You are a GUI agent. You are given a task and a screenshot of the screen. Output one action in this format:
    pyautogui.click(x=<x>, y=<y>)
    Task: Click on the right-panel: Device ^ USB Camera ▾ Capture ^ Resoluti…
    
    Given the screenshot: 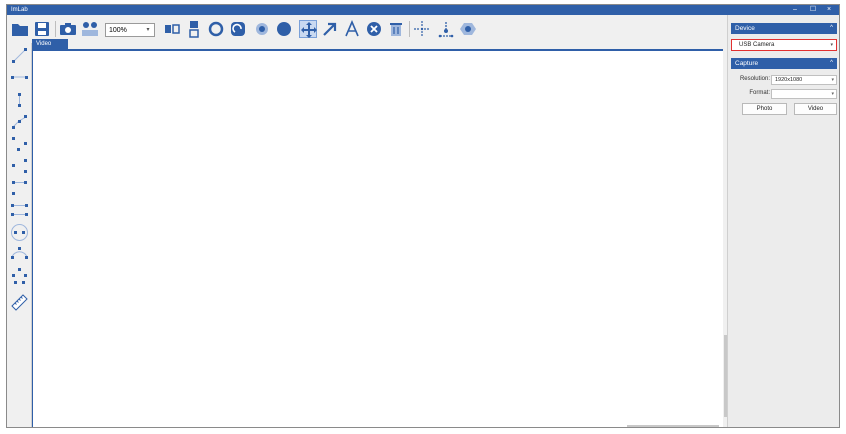 What is the action you would take?
    pyautogui.click(x=783, y=221)
    